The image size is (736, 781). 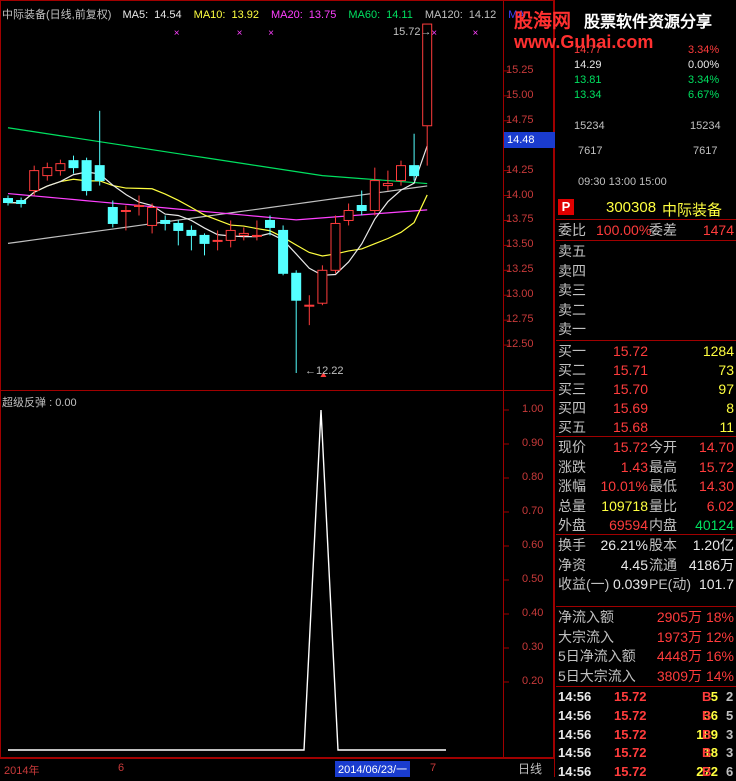 I want to click on date-axis: 2014年 6 2014/06/23/一 7, so click(x=277, y=768).